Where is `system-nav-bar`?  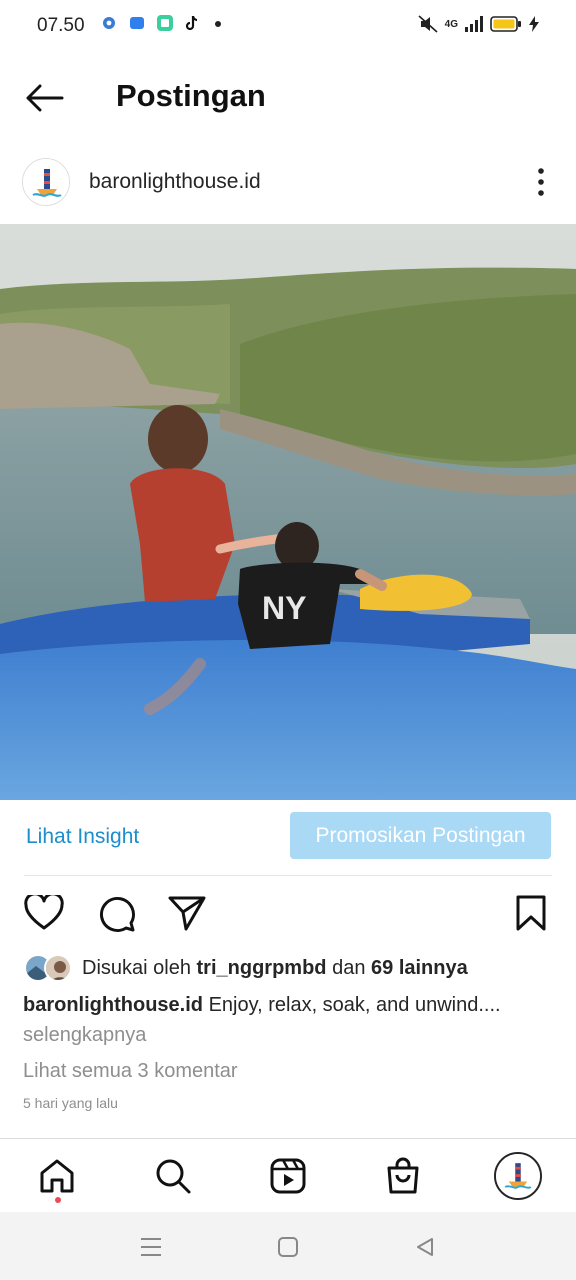 system-nav-bar is located at coordinates (288, 1246).